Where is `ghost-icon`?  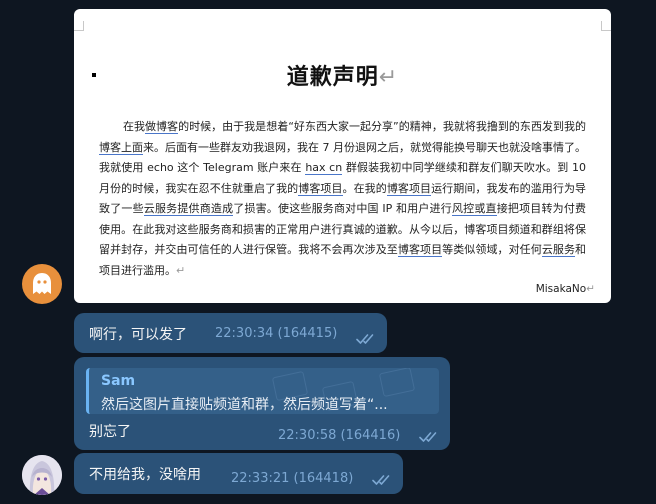 ghost-icon is located at coordinates (42, 283).